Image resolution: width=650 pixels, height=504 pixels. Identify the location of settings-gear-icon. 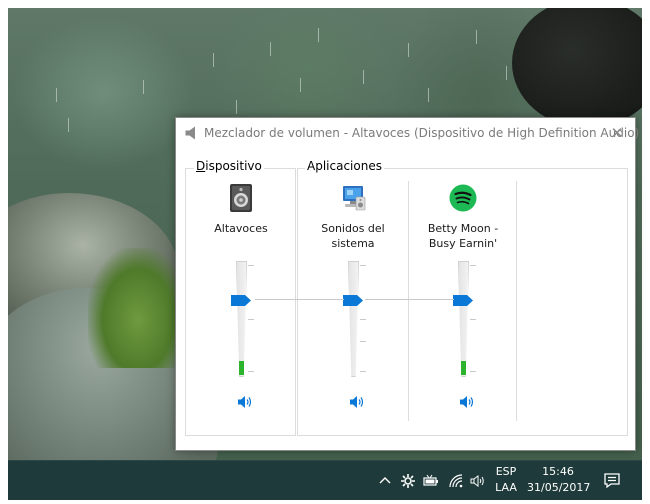
(408, 481).